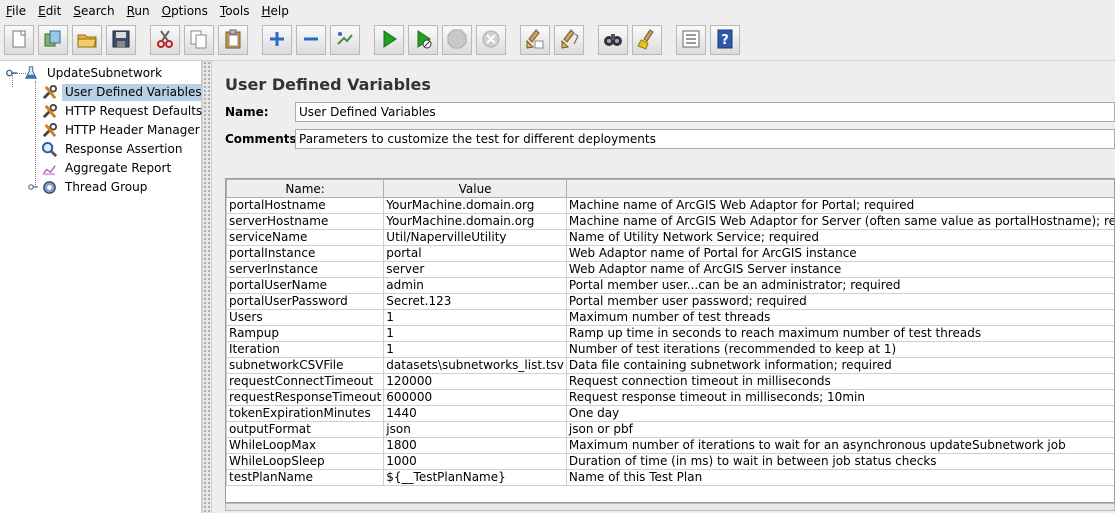  I want to click on collapse-button, so click(311, 40).